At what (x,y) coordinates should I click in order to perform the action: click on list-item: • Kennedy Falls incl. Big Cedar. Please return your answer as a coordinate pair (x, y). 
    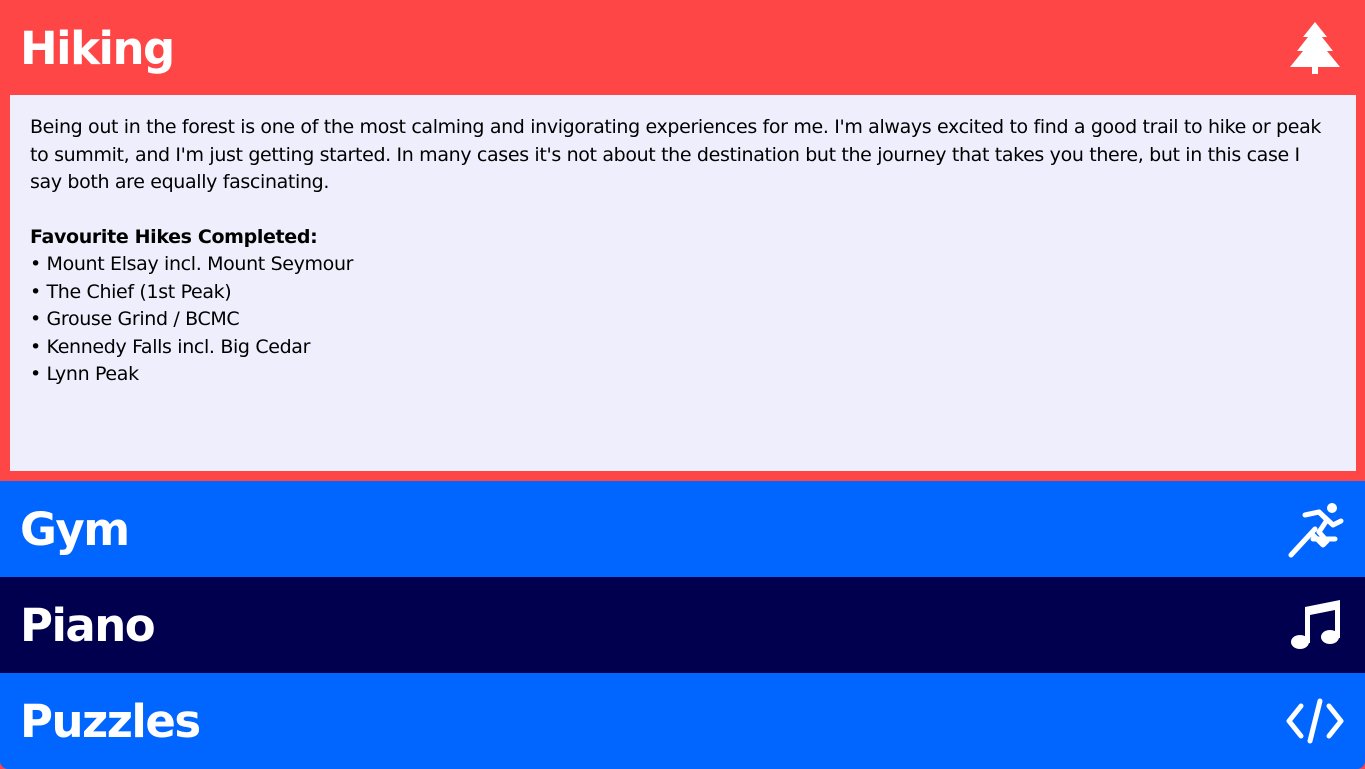
    Looking at the image, I should click on (170, 346).